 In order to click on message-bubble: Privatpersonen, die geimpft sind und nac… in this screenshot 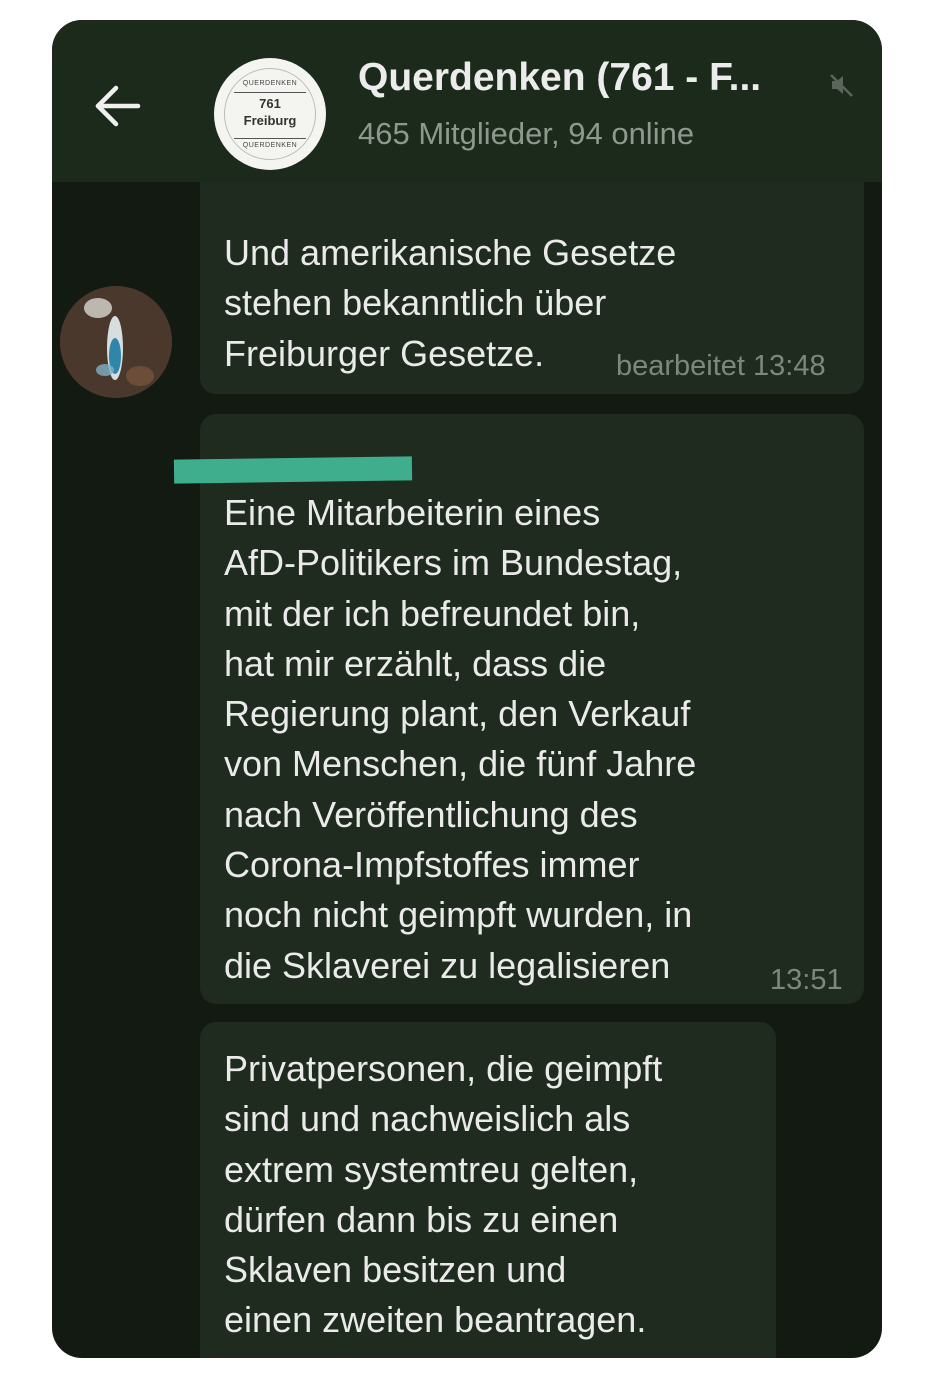, I will do `click(488, 1190)`.